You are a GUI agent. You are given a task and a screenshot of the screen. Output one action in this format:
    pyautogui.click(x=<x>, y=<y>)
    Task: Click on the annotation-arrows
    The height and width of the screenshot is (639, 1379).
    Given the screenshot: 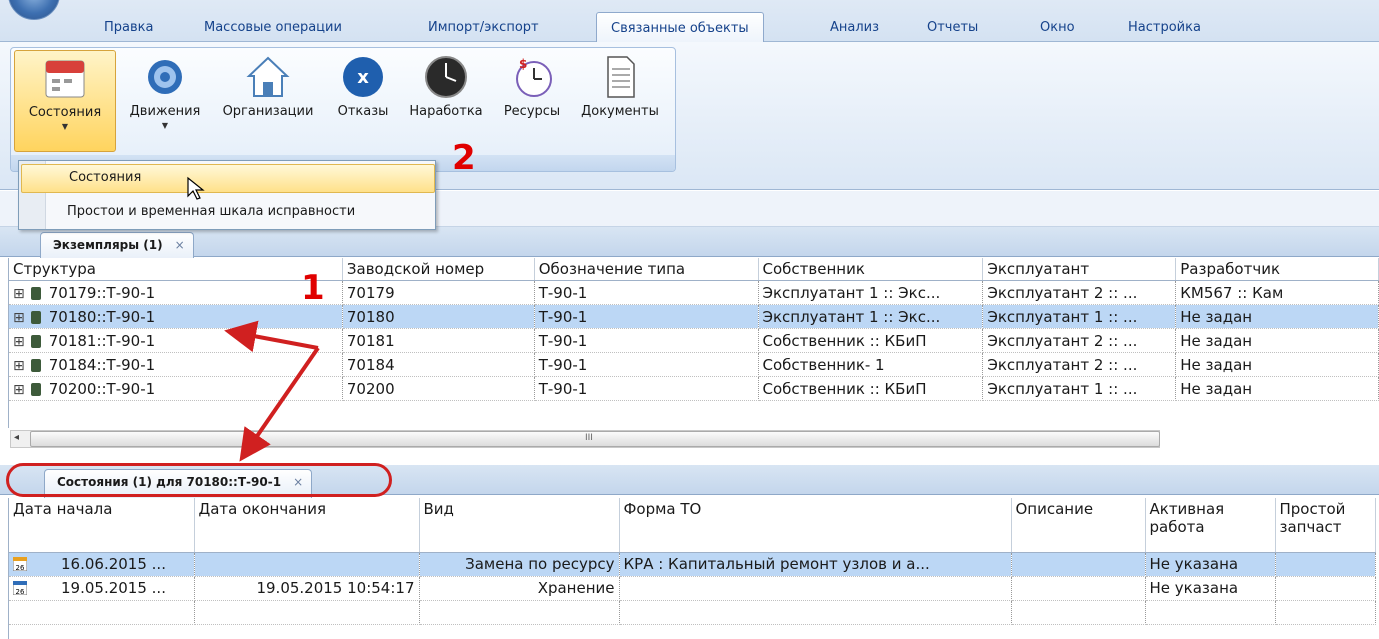 What is the action you would take?
    pyautogui.click(x=272, y=391)
    